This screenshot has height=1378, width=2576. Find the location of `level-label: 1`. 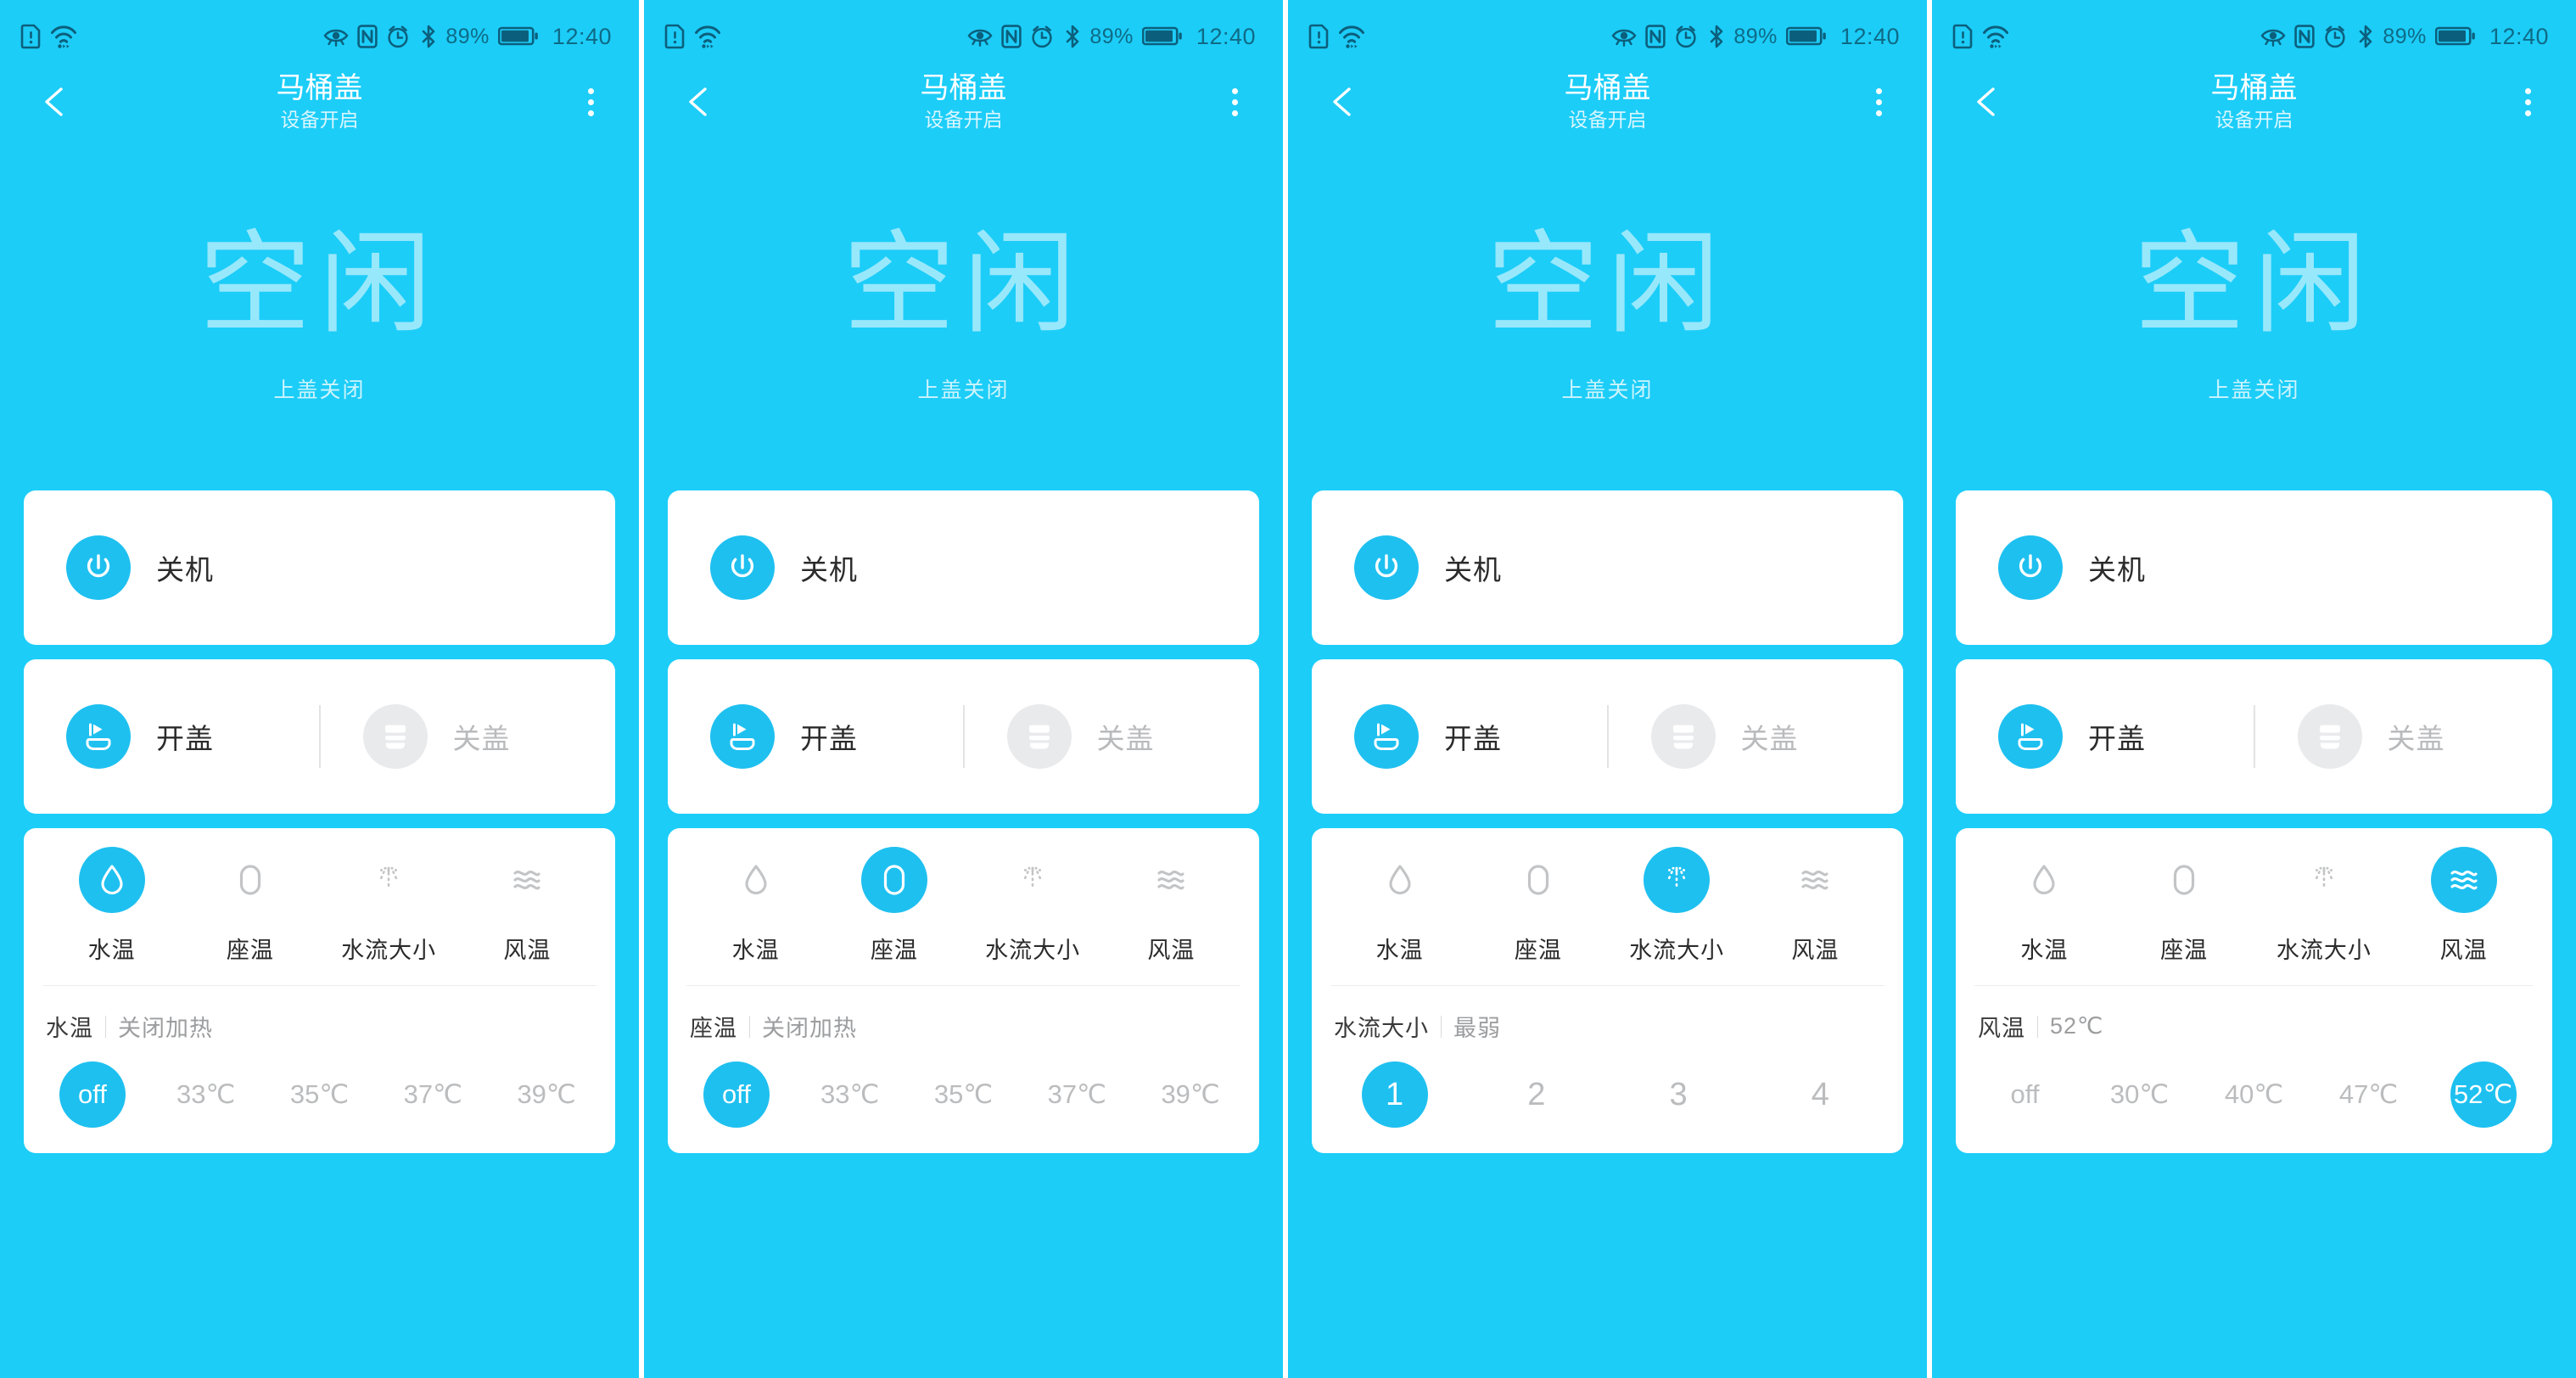

level-label: 1 is located at coordinates (1394, 1095).